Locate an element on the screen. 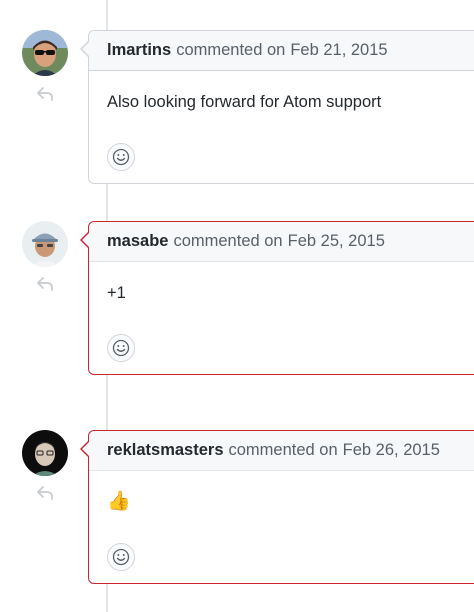 Image resolution: width=474 pixels, height=612 pixels. comment-text: +1 is located at coordinates (116, 293).